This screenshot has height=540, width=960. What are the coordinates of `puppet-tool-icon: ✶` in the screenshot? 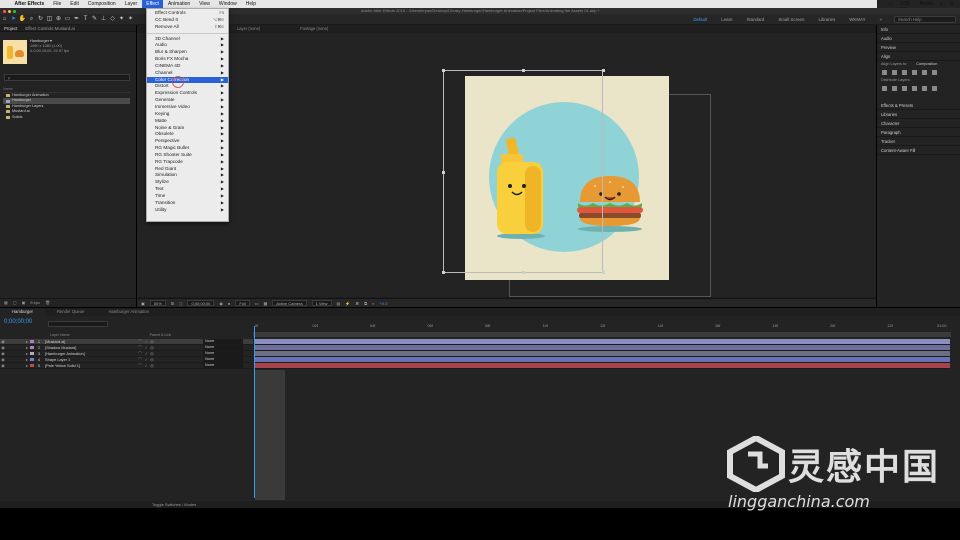 It's located at (130, 19).